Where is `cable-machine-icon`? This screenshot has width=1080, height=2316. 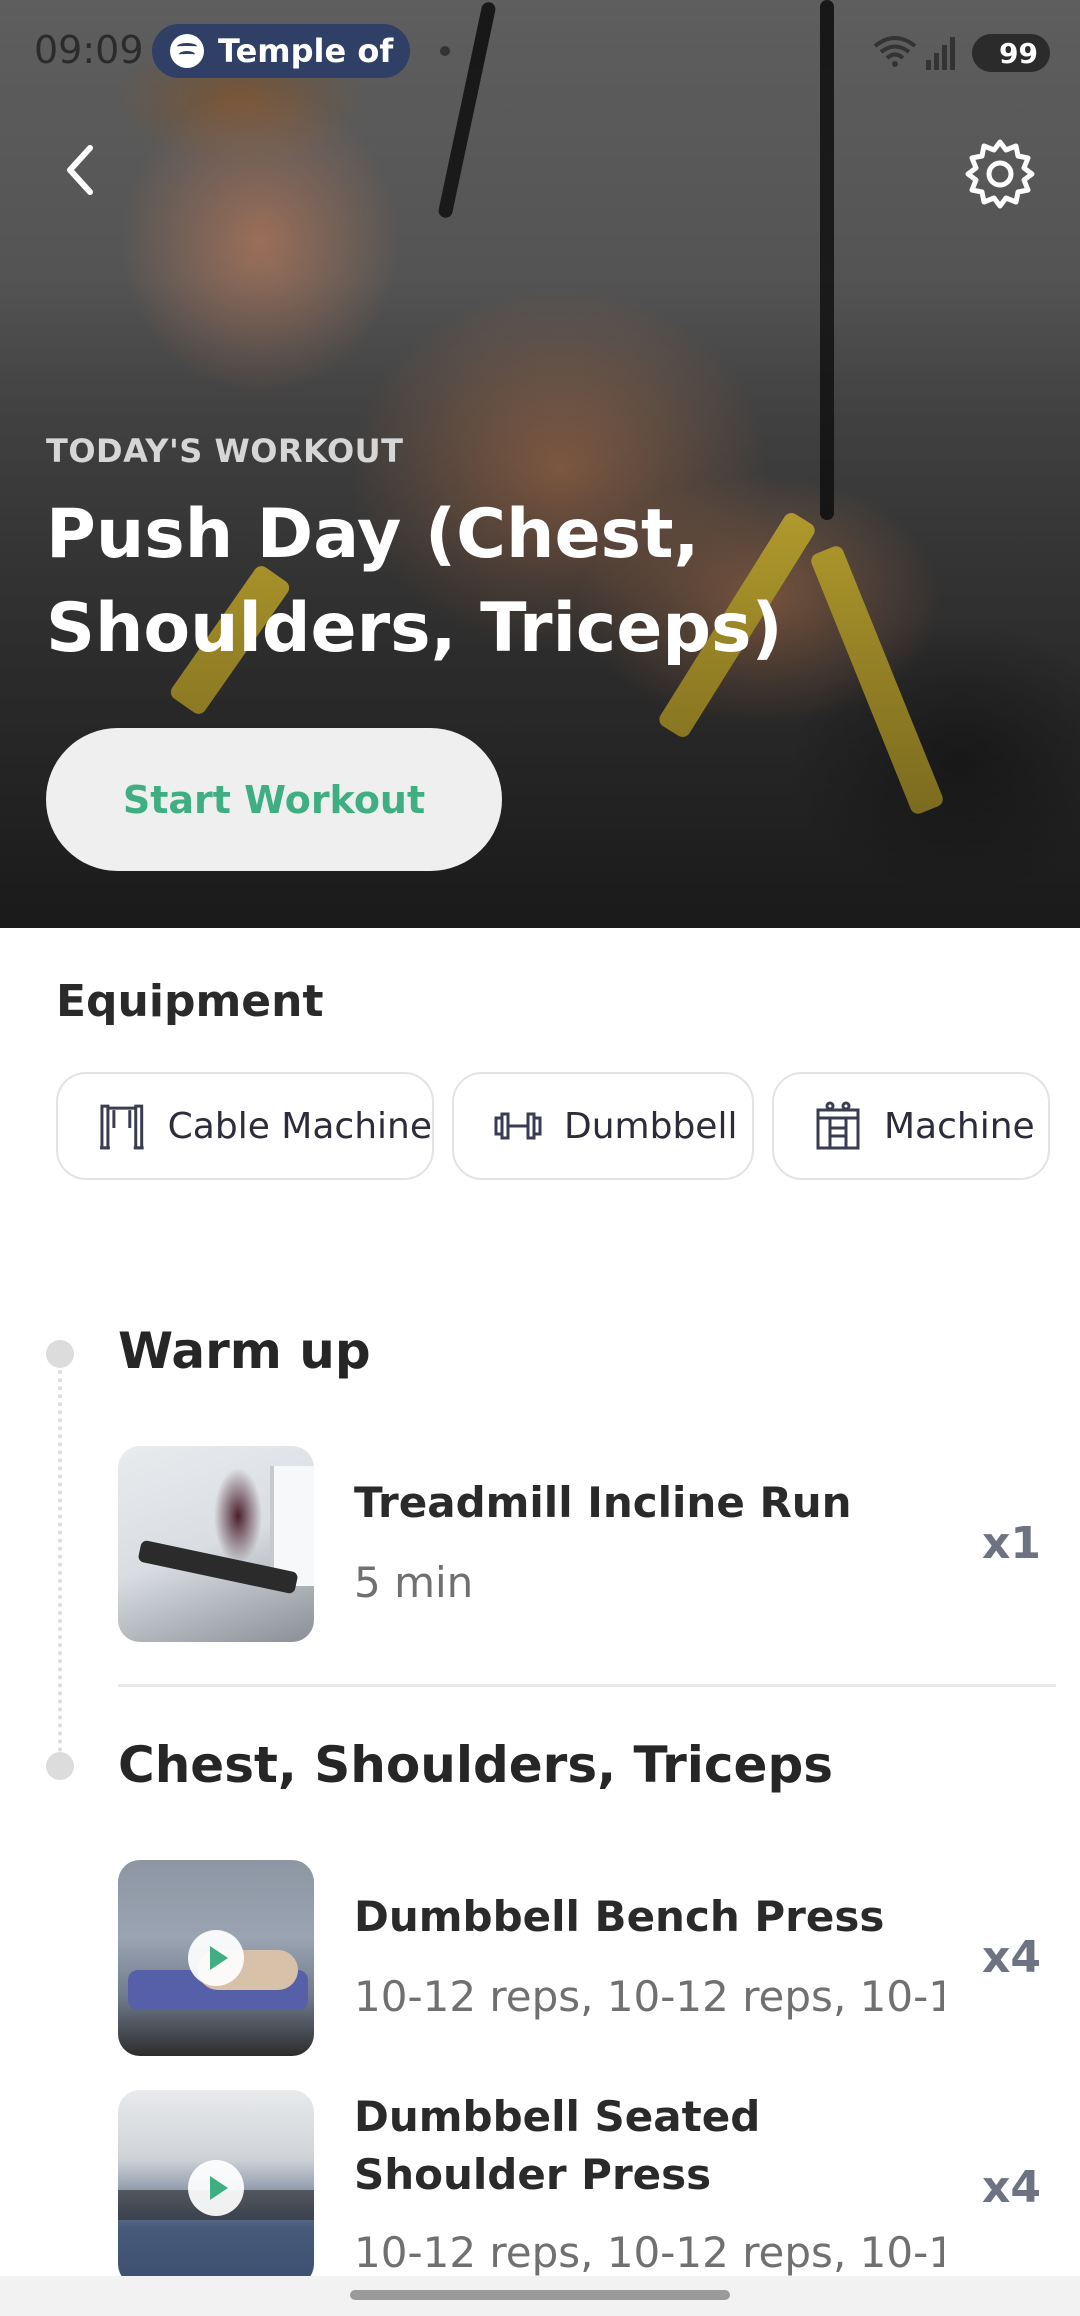
cable-machine-icon is located at coordinates (121, 1127).